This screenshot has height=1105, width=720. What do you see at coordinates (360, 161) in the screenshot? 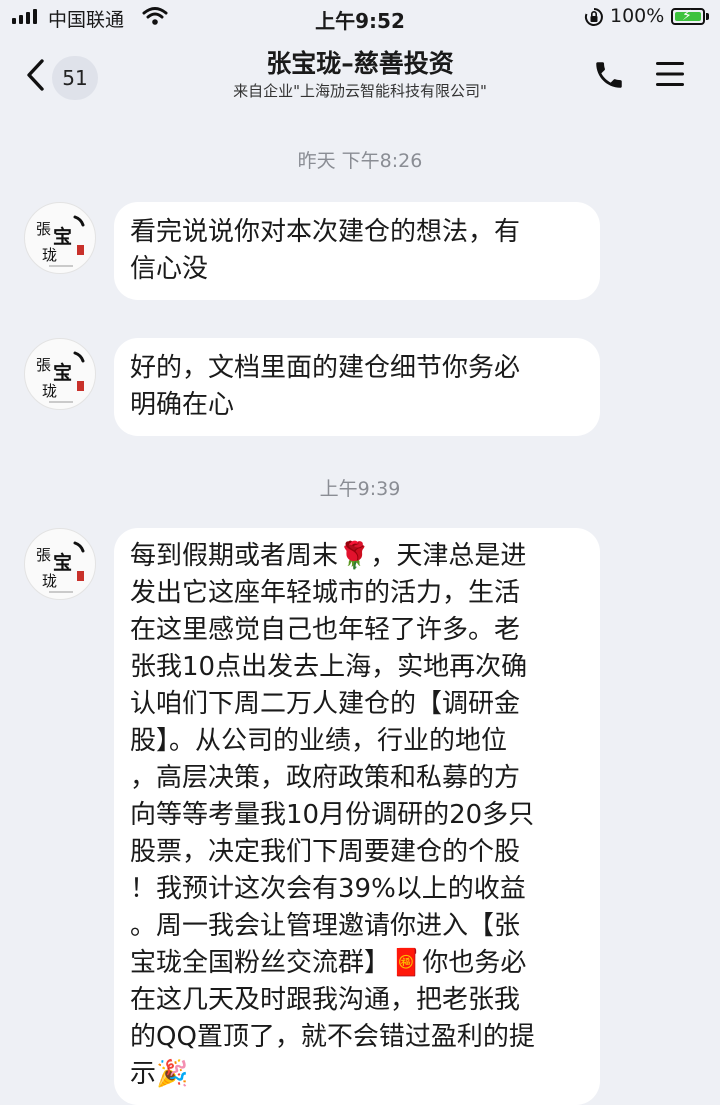
I see `timestamp: 昨天 下午8:26` at bounding box center [360, 161].